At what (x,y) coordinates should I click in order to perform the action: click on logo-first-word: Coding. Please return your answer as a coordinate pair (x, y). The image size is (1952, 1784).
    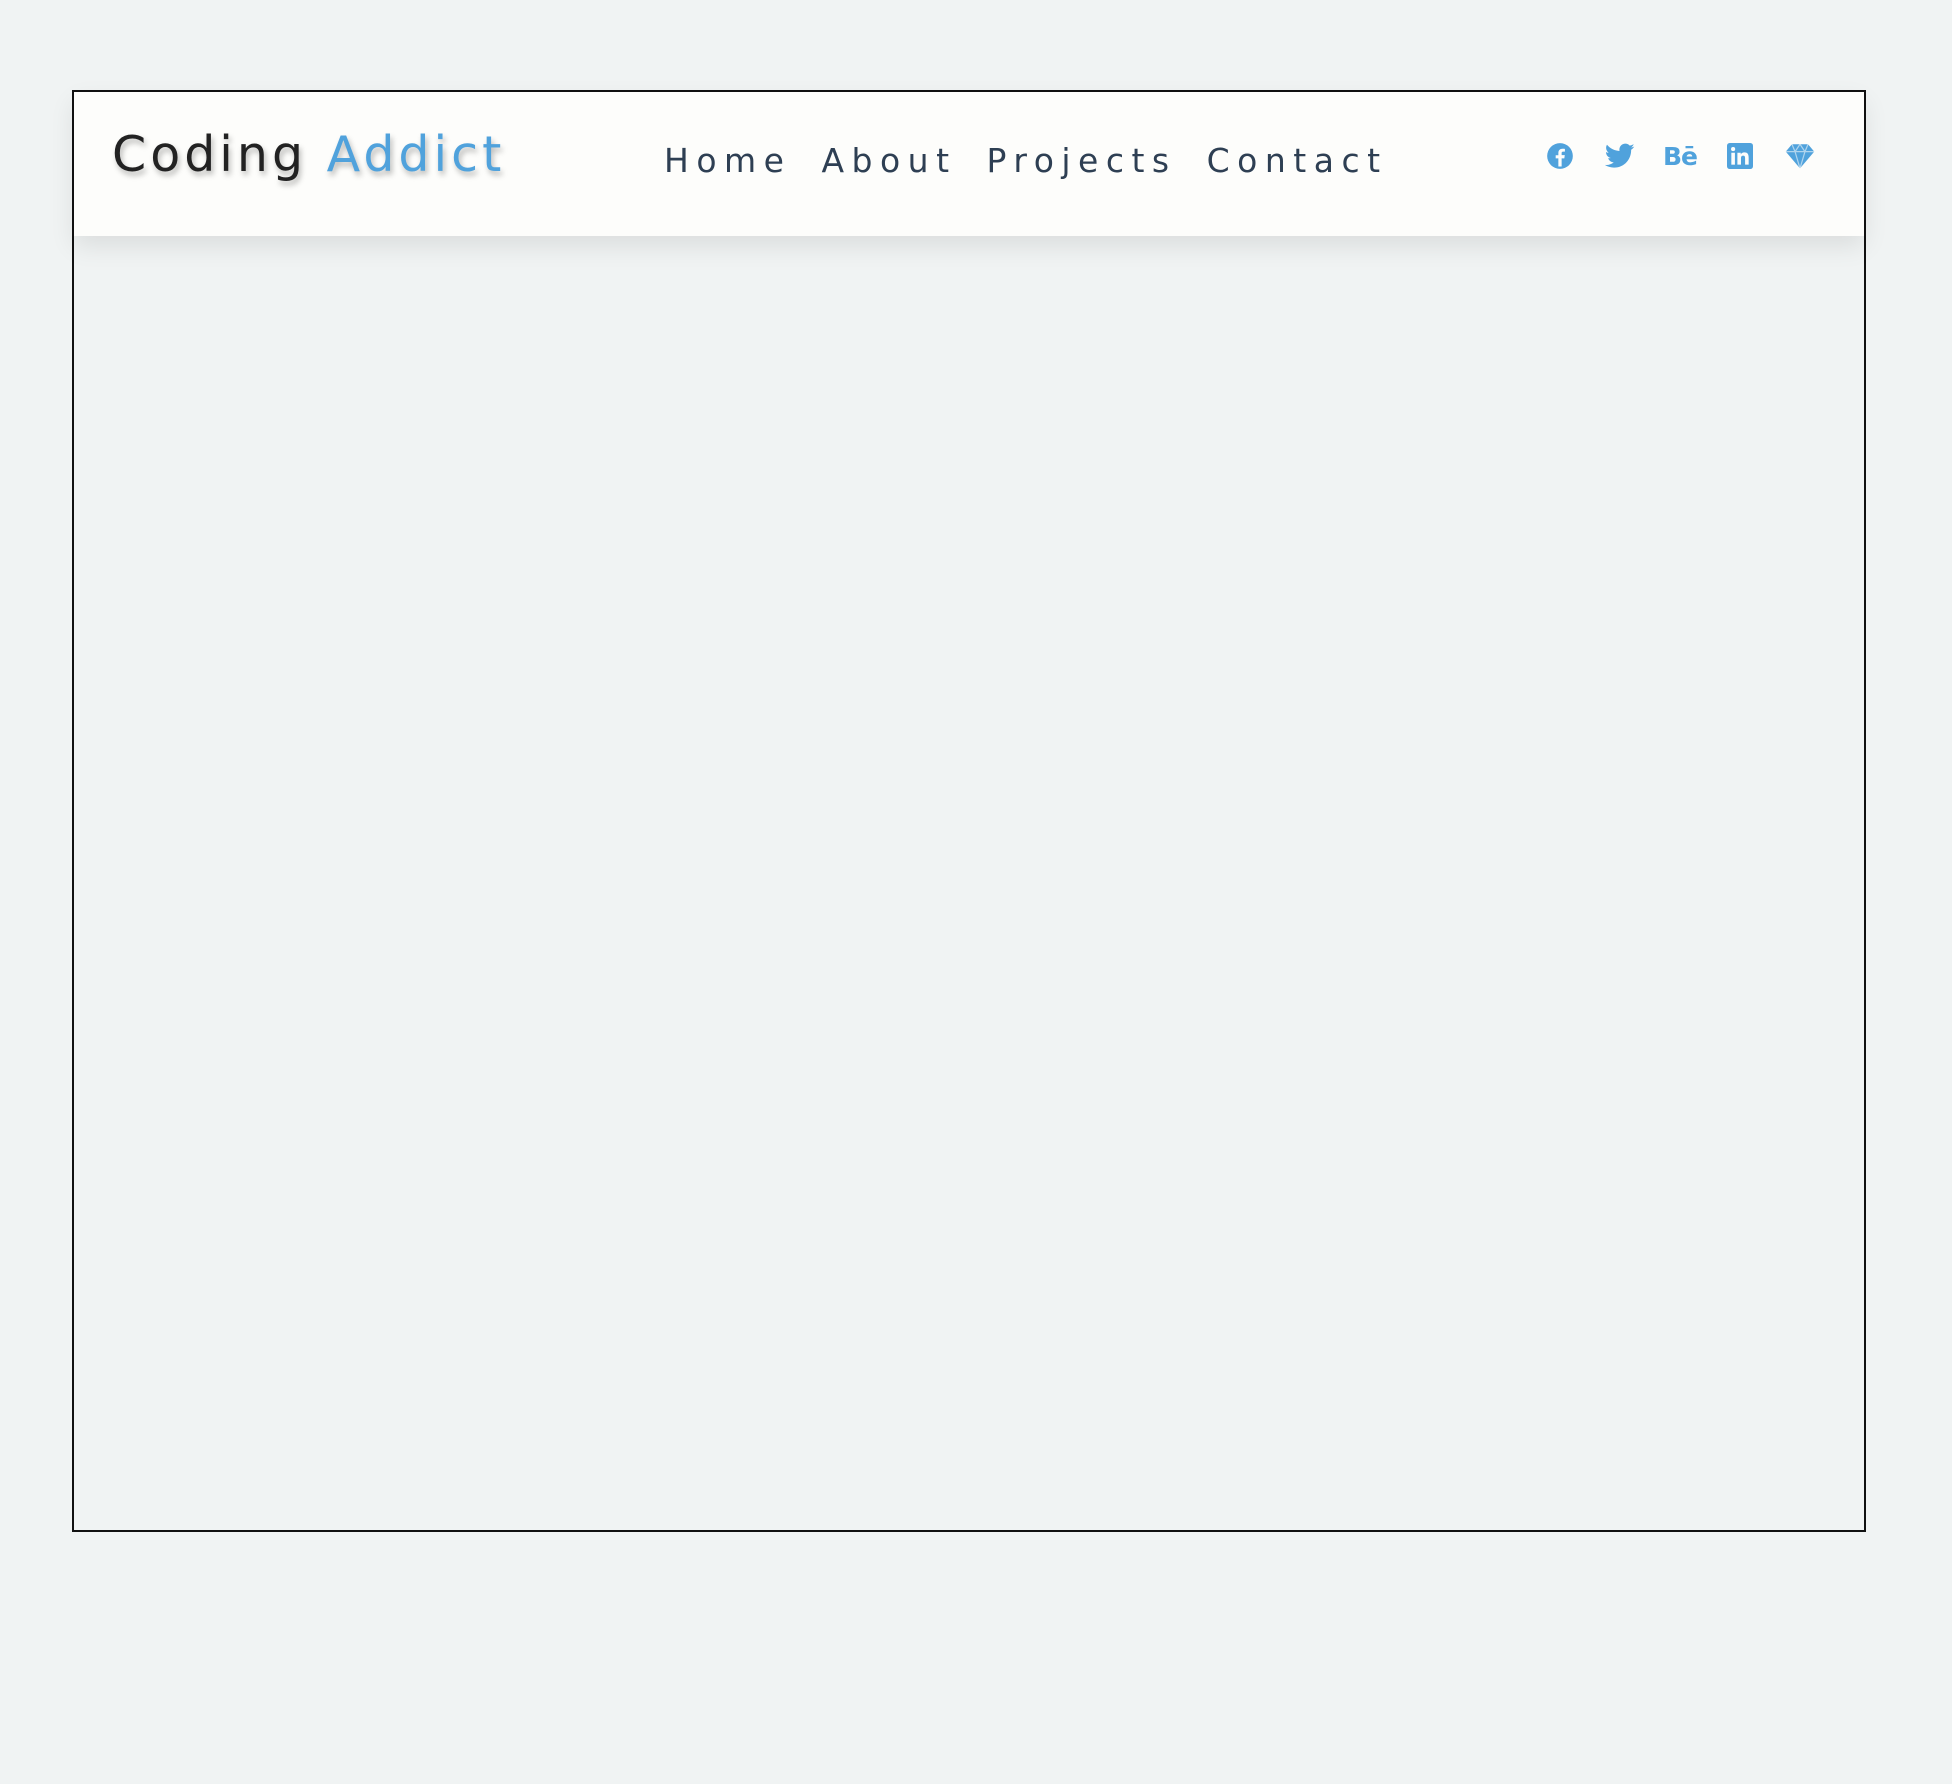
    Looking at the image, I should click on (210, 154).